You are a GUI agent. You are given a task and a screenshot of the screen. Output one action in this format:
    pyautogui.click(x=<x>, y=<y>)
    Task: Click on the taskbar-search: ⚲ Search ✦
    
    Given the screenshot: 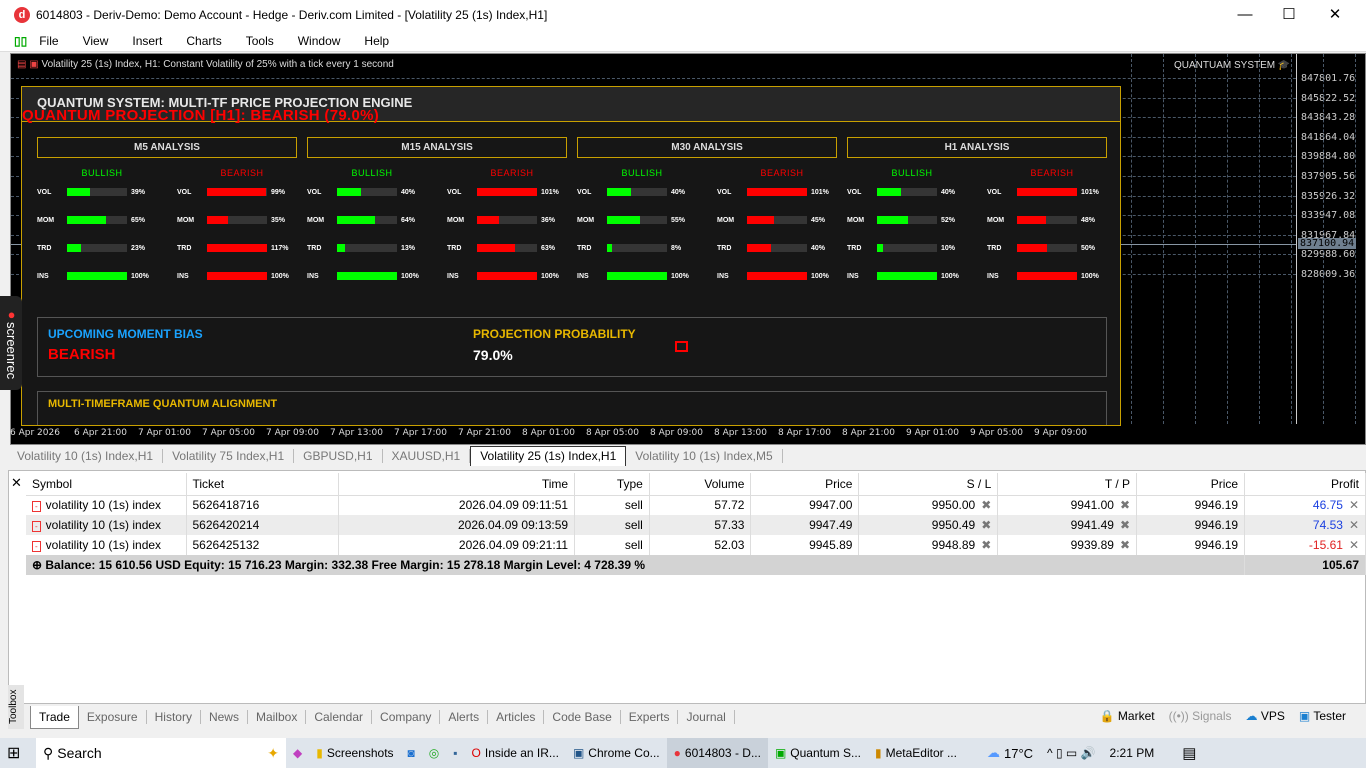 What is the action you would take?
    pyautogui.click(x=161, y=753)
    